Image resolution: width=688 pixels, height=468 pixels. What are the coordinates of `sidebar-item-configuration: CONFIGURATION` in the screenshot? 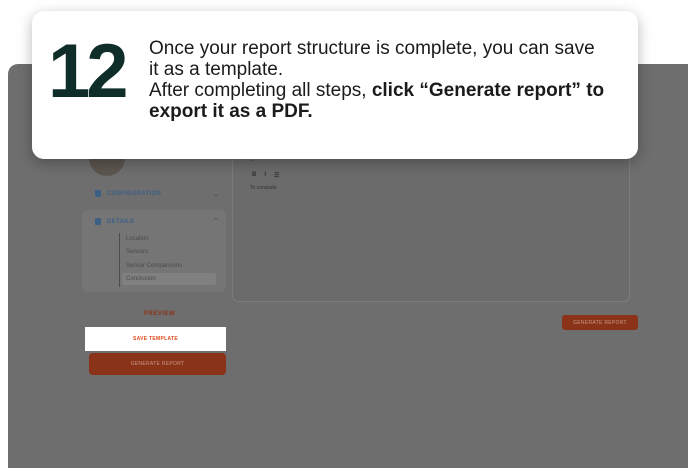 It's located at (128, 193).